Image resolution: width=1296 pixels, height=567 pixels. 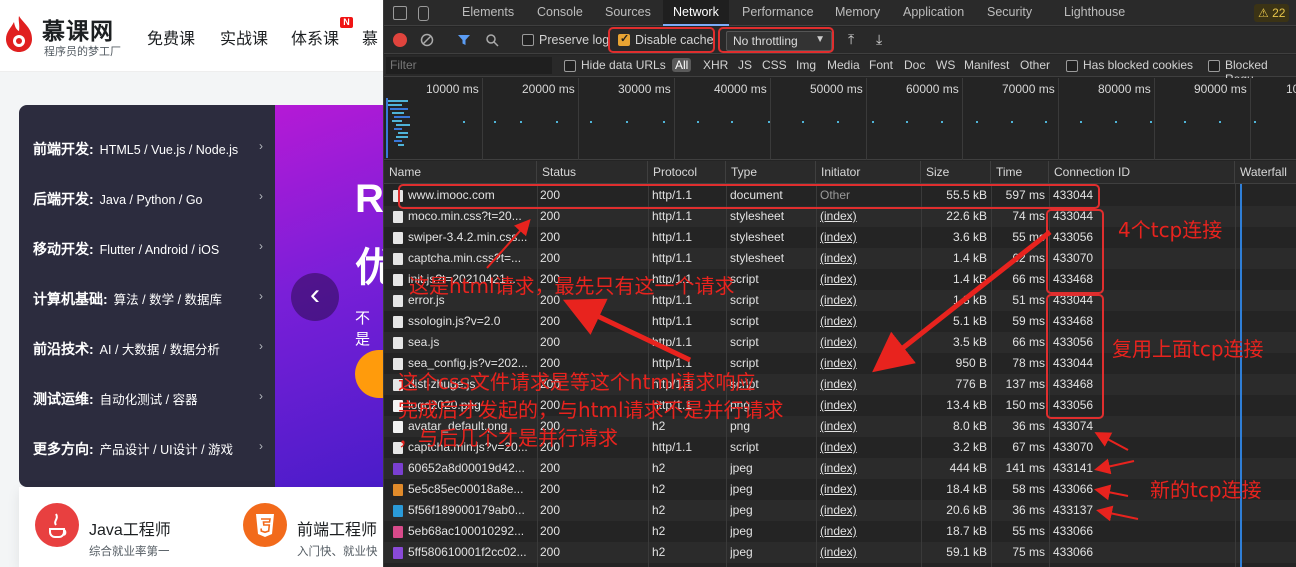 I want to click on banner-cta-button, so click(x=369, y=374).